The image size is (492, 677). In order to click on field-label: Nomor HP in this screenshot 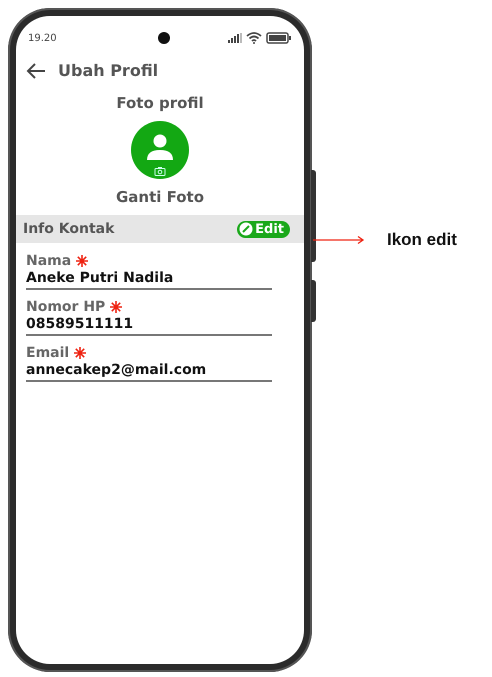, I will do `click(66, 307)`.